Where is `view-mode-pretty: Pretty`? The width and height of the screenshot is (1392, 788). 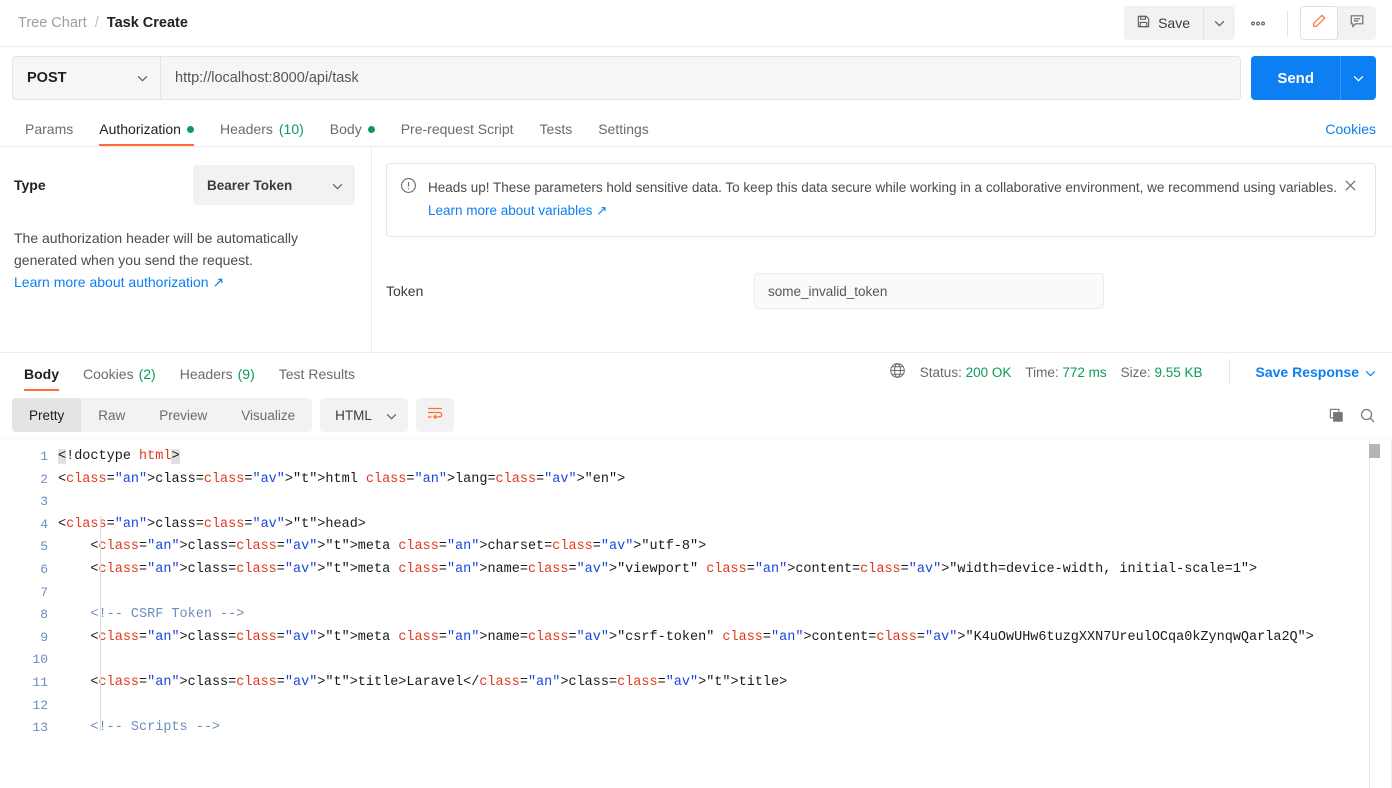
view-mode-pretty: Pretty is located at coordinates (47, 415).